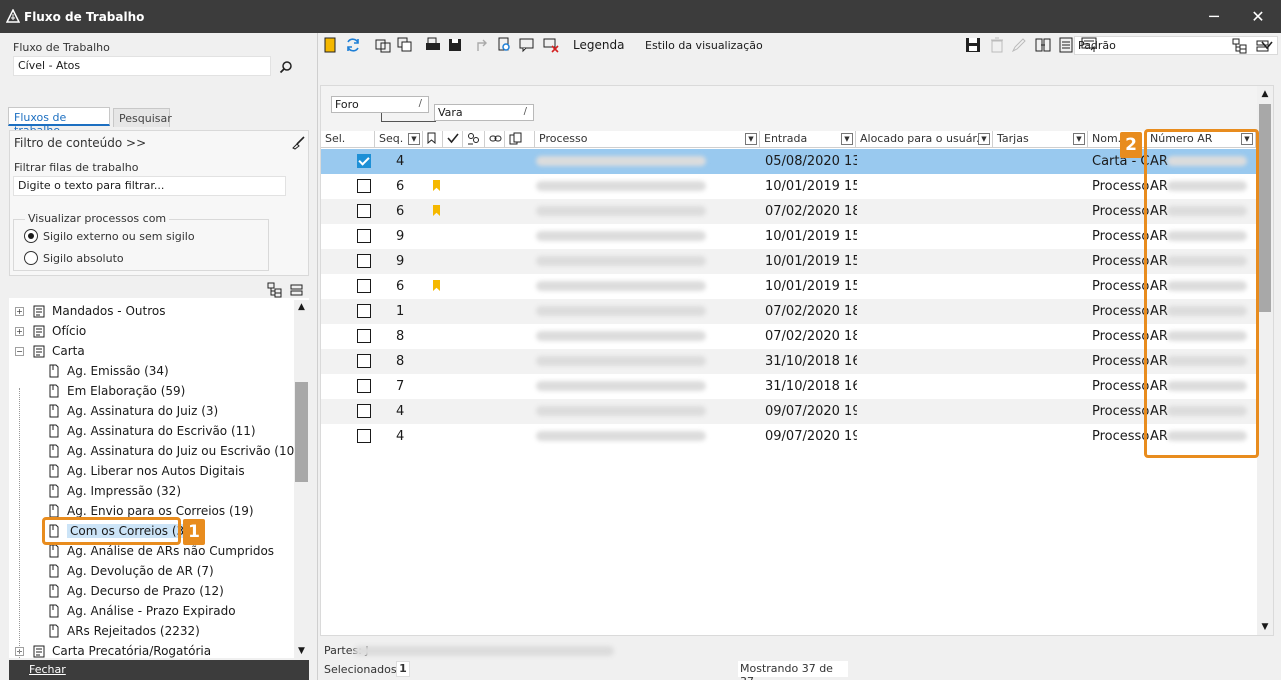 This screenshot has width=1281, height=680. What do you see at coordinates (142, 66) in the screenshot?
I see `workflow-field: Cível - Atos` at bounding box center [142, 66].